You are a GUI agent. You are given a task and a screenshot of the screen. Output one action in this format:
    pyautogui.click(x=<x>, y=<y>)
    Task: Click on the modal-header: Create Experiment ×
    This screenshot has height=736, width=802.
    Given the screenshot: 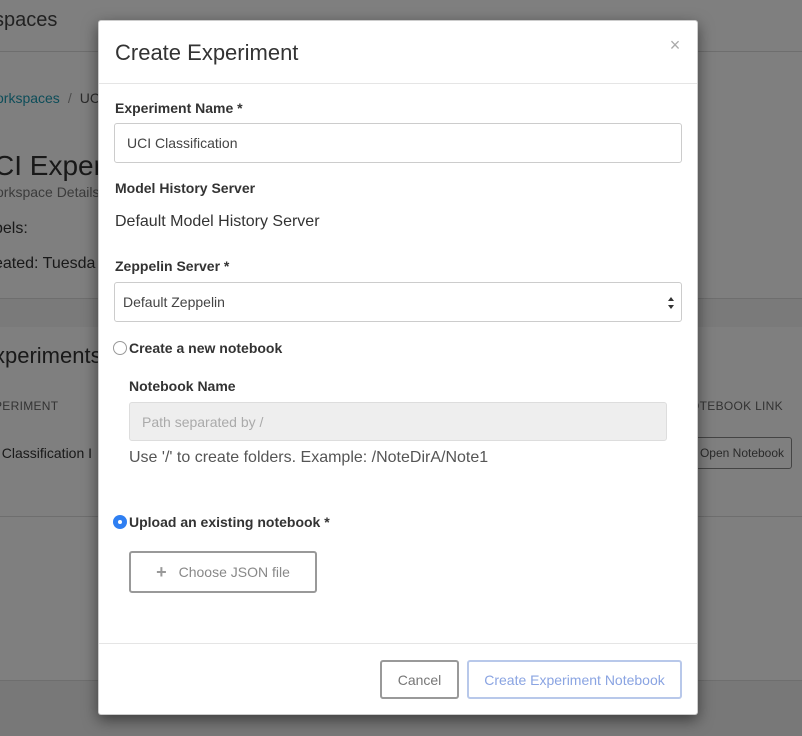 What is the action you would take?
    pyautogui.click(x=398, y=52)
    